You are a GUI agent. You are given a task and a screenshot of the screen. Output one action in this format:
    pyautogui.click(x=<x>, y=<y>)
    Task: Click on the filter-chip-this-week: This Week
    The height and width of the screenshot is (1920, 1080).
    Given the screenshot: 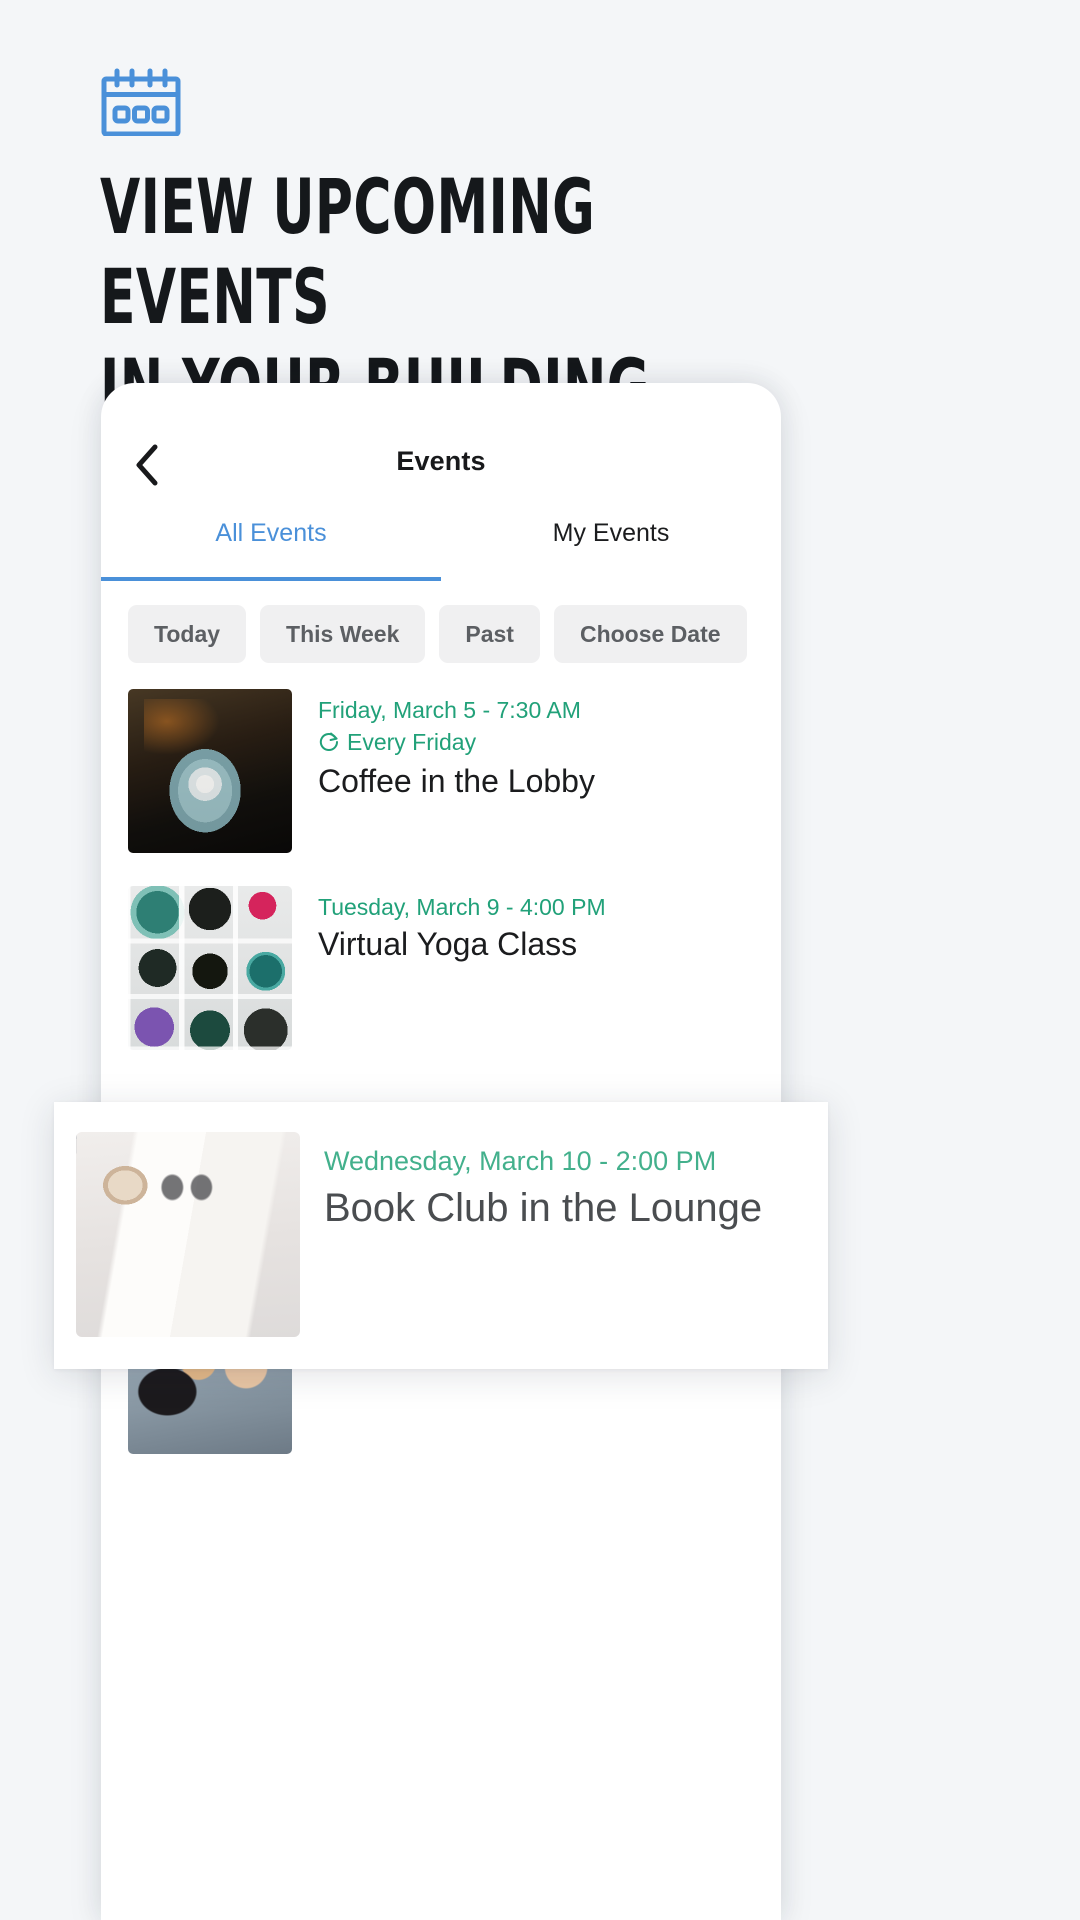 What is the action you would take?
    pyautogui.click(x=343, y=634)
    